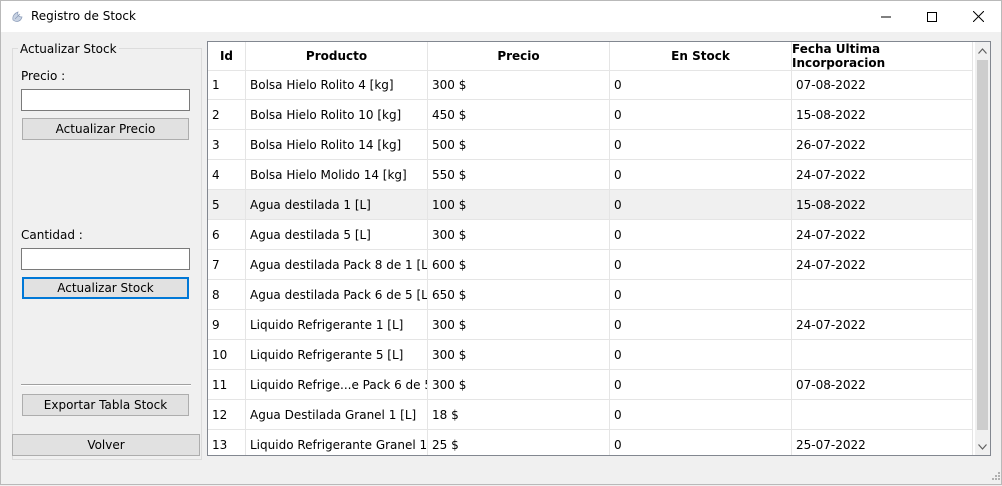 The image size is (1002, 486). What do you see at coordinates (337, 175) in the screenshot?
I see `cell-producto: Bolsa Hielo Molido 14 [kg]` at bounding box center [337, 175].